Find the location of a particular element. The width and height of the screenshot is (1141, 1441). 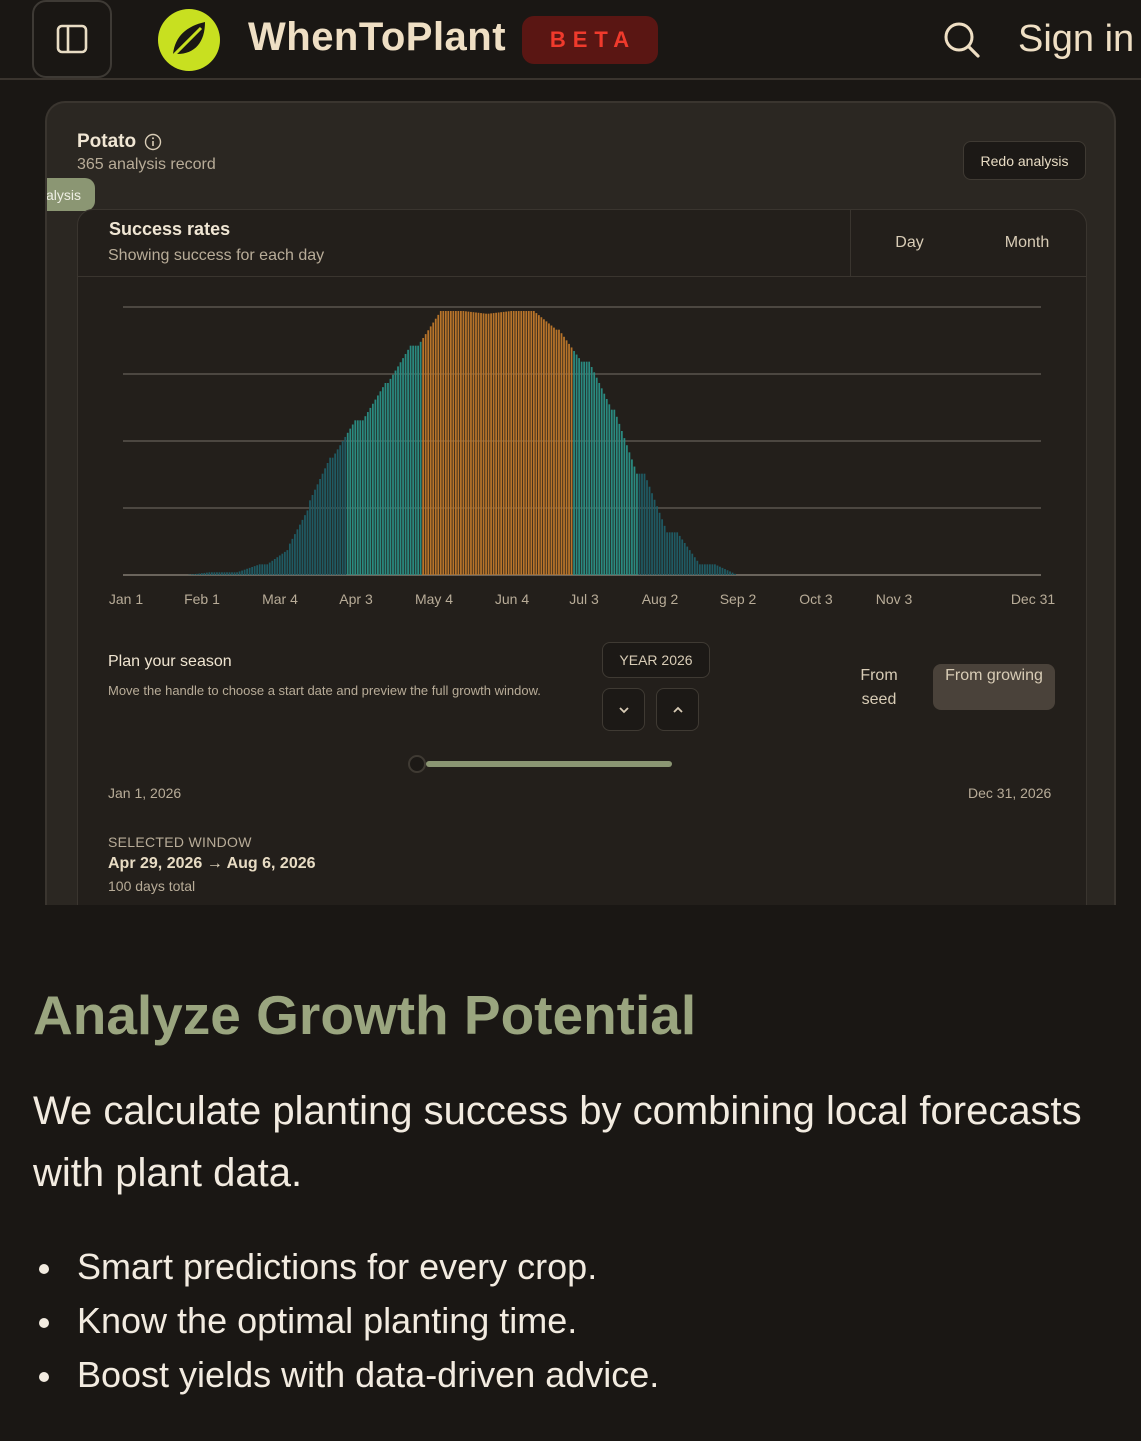

sign-in-link: Sign in is located at coordinates (1076, 39).